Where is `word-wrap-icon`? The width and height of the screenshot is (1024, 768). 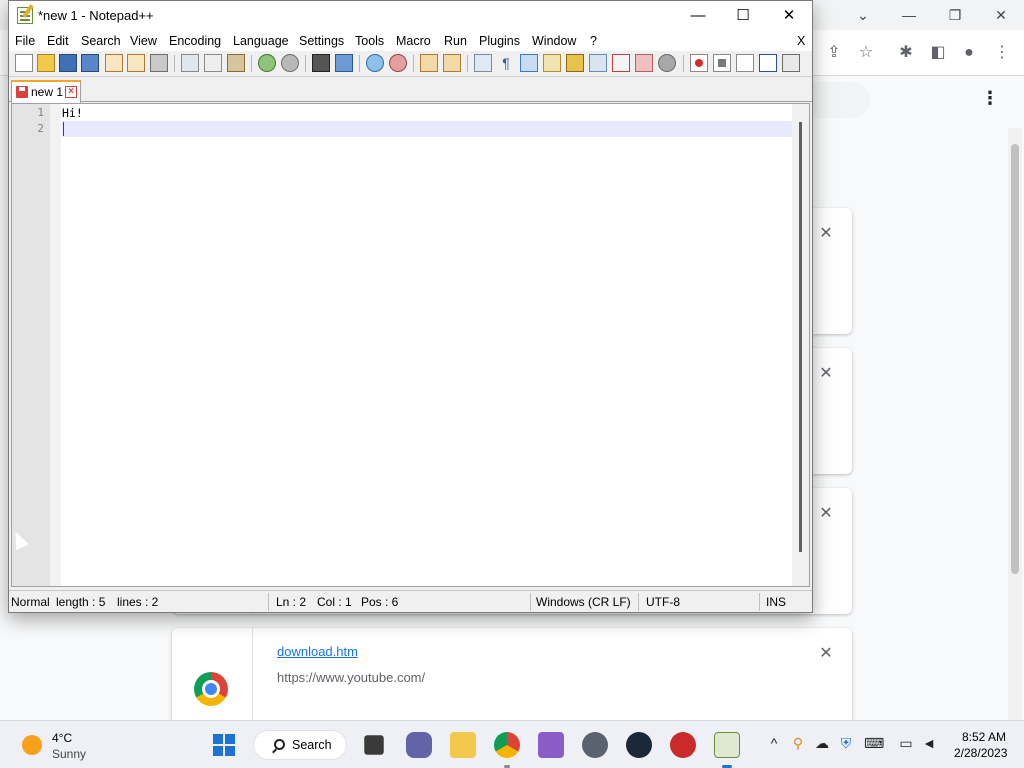
word-wrap-icon is located at coordinates (483, 63).